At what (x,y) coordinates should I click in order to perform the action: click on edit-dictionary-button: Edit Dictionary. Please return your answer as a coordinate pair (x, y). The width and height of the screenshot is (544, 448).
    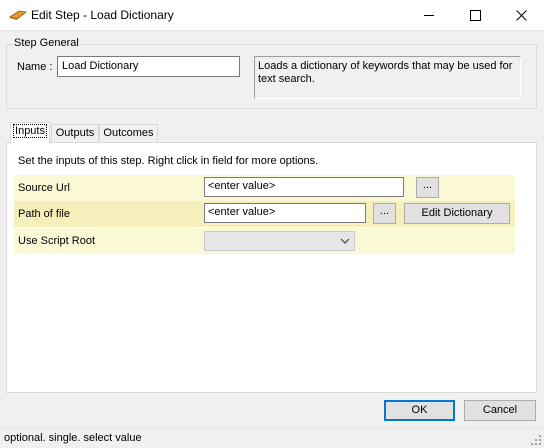
    Looking at the image, I should click on (457, 213).